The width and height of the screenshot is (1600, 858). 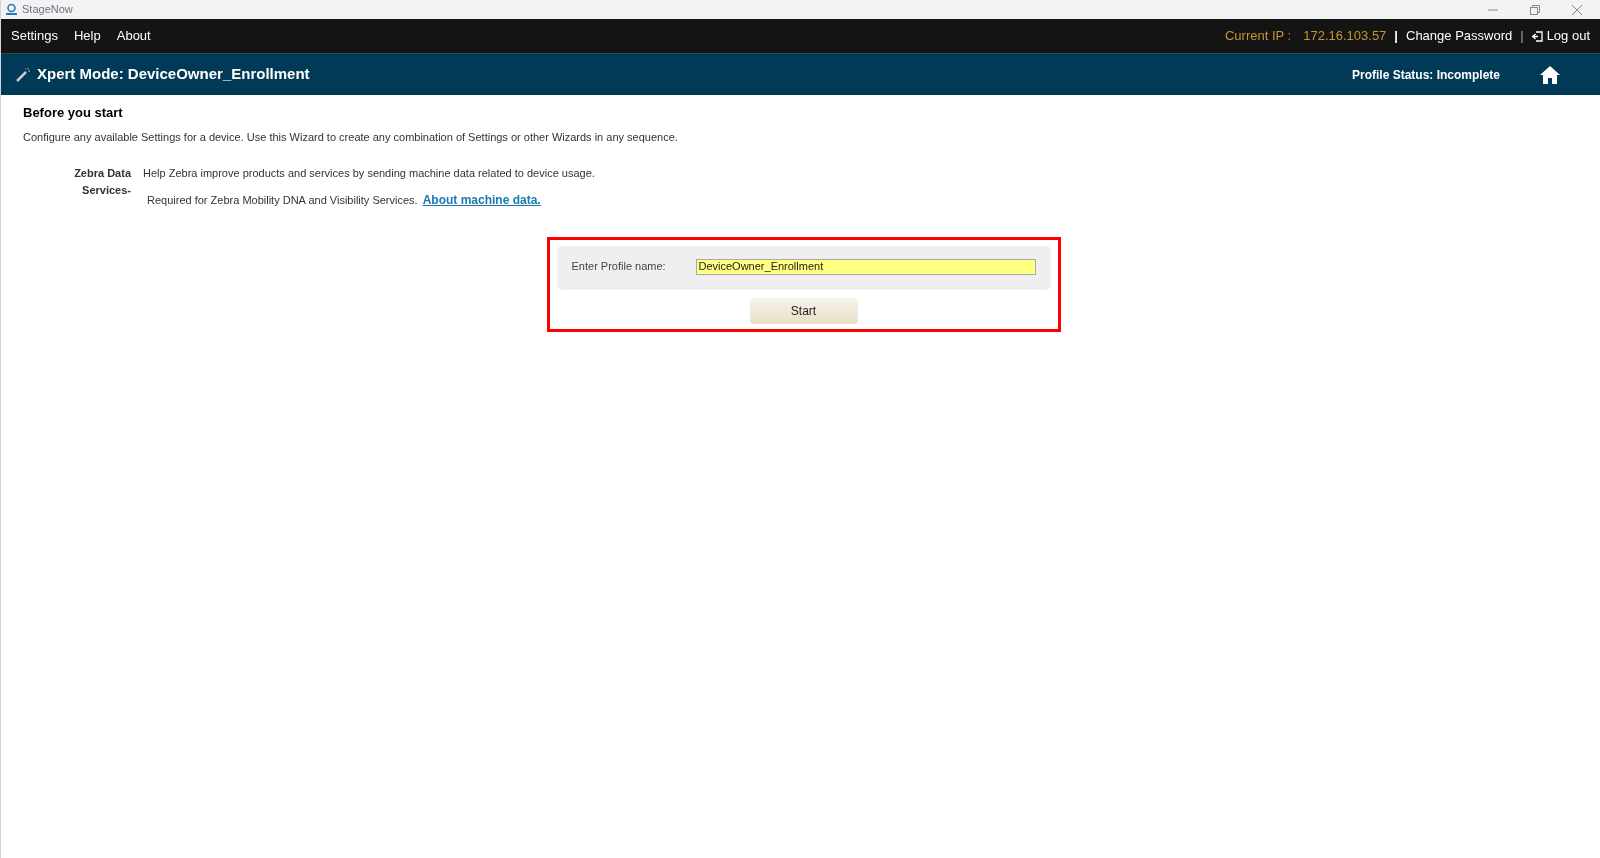 I want to click on data-services-text: Help Zebra improve products and services by sending machine data related to device usage., so click(x=369, y=173).